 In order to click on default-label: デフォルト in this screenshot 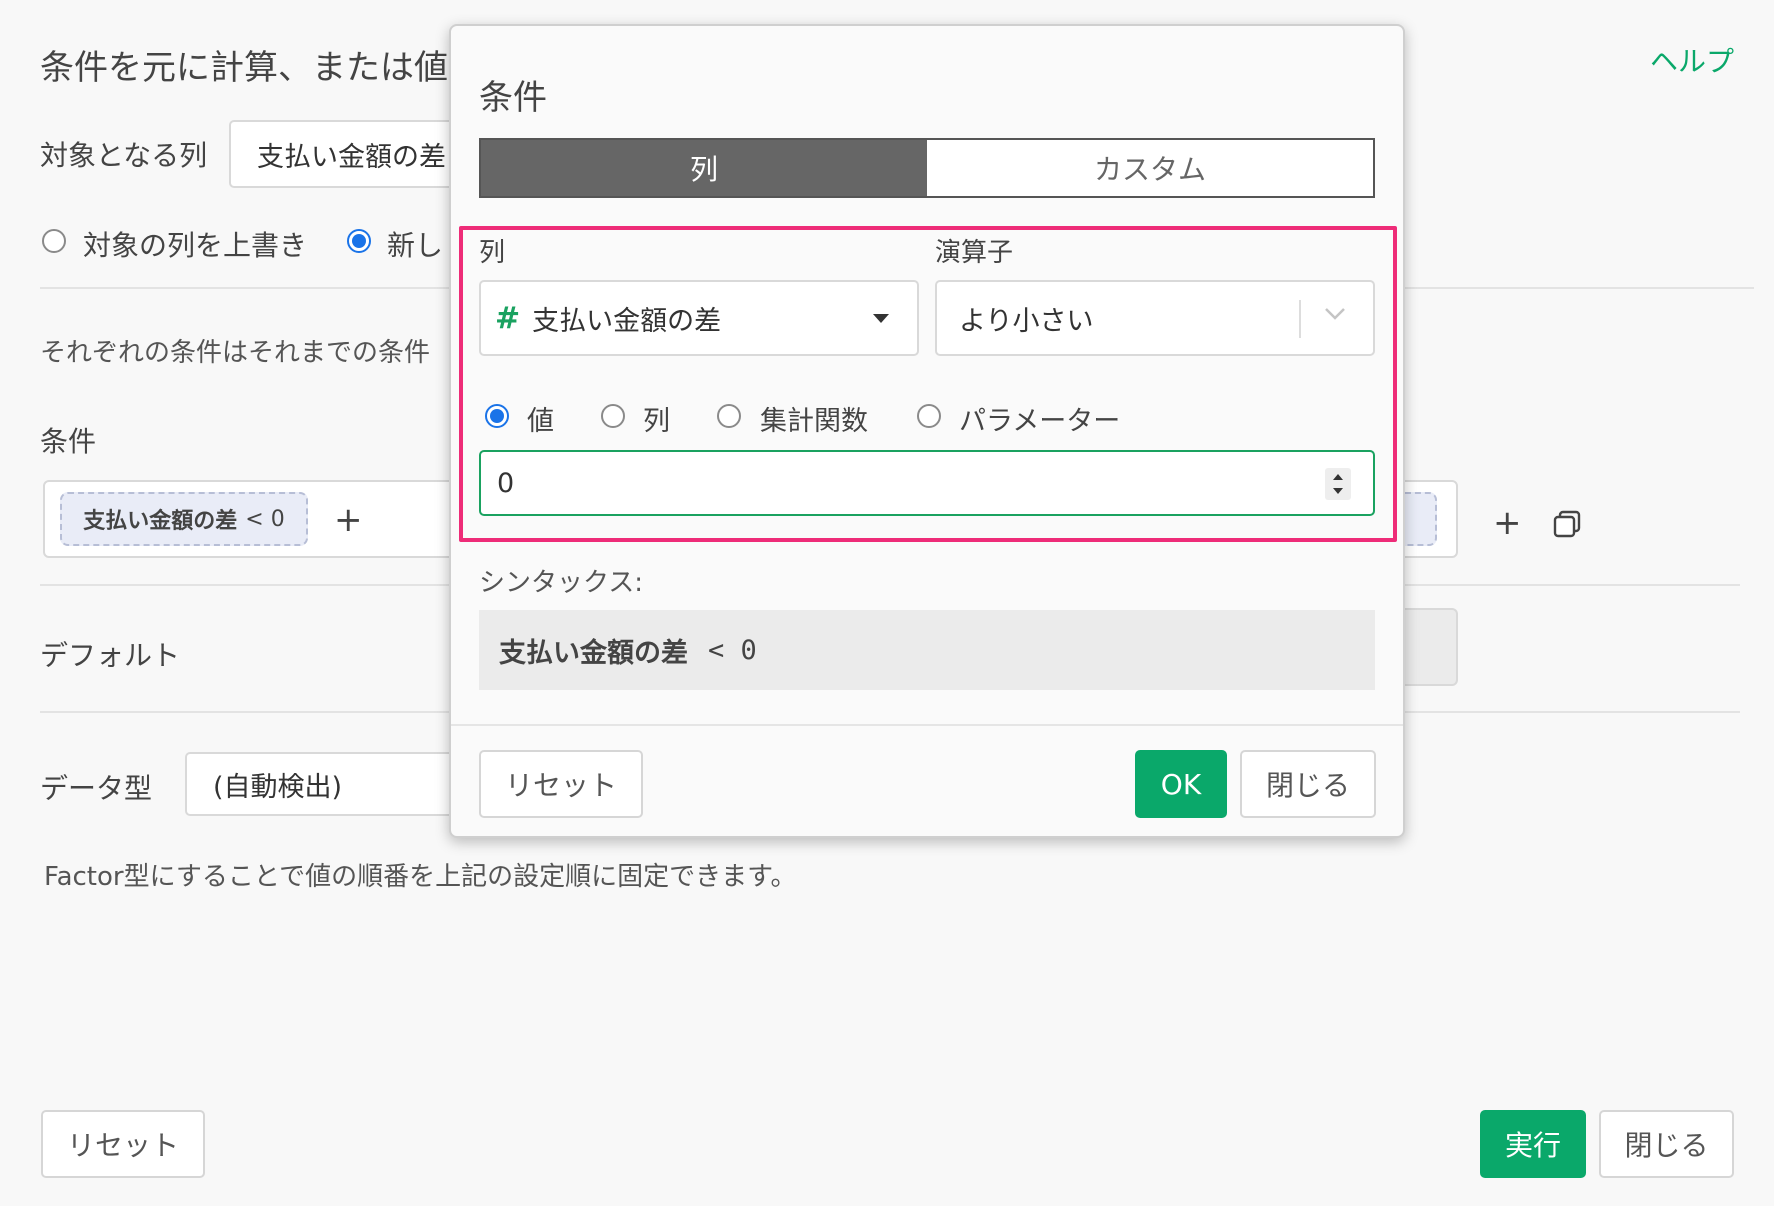, I will do `click(110, 655)`.